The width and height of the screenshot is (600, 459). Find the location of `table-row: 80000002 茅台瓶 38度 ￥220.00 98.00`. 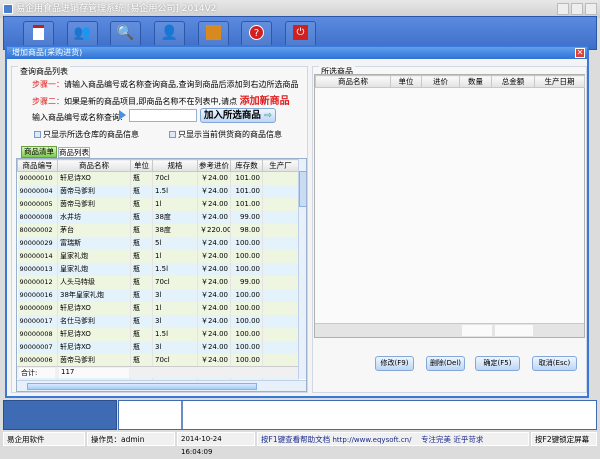

table-row: 80000002 茅台瓶 38度 ￥220.00 98.00 is located at coordinates (158, 230).